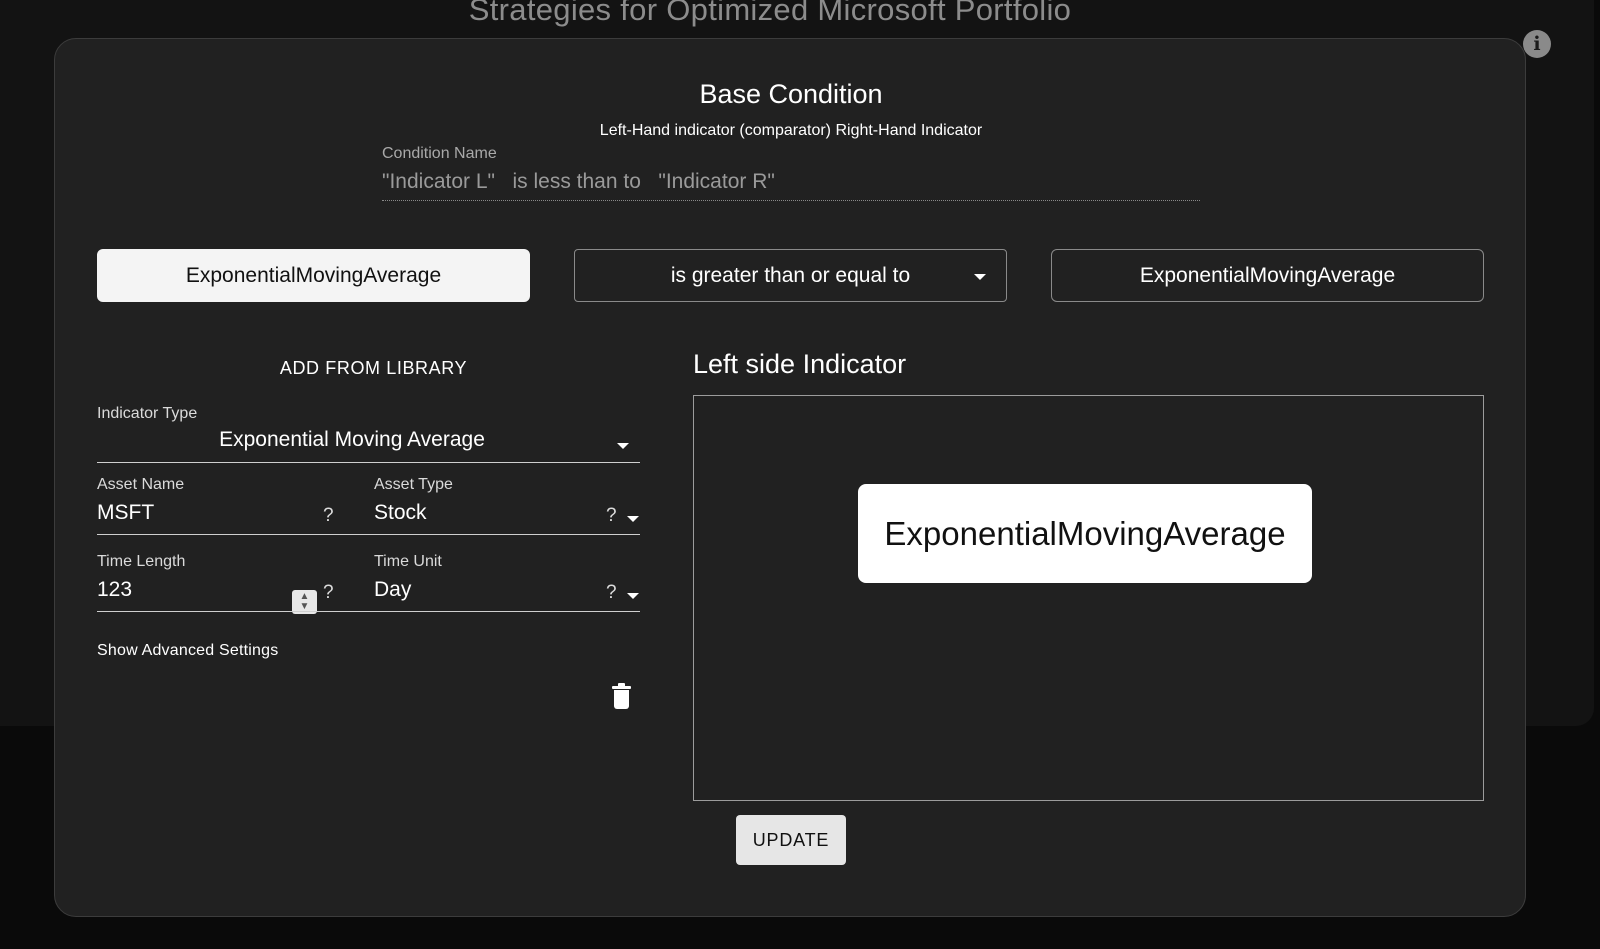  Describe the element at coordinates (328, 516) in the screenshot. I see `asset-name-help-icon: ?` at that location.